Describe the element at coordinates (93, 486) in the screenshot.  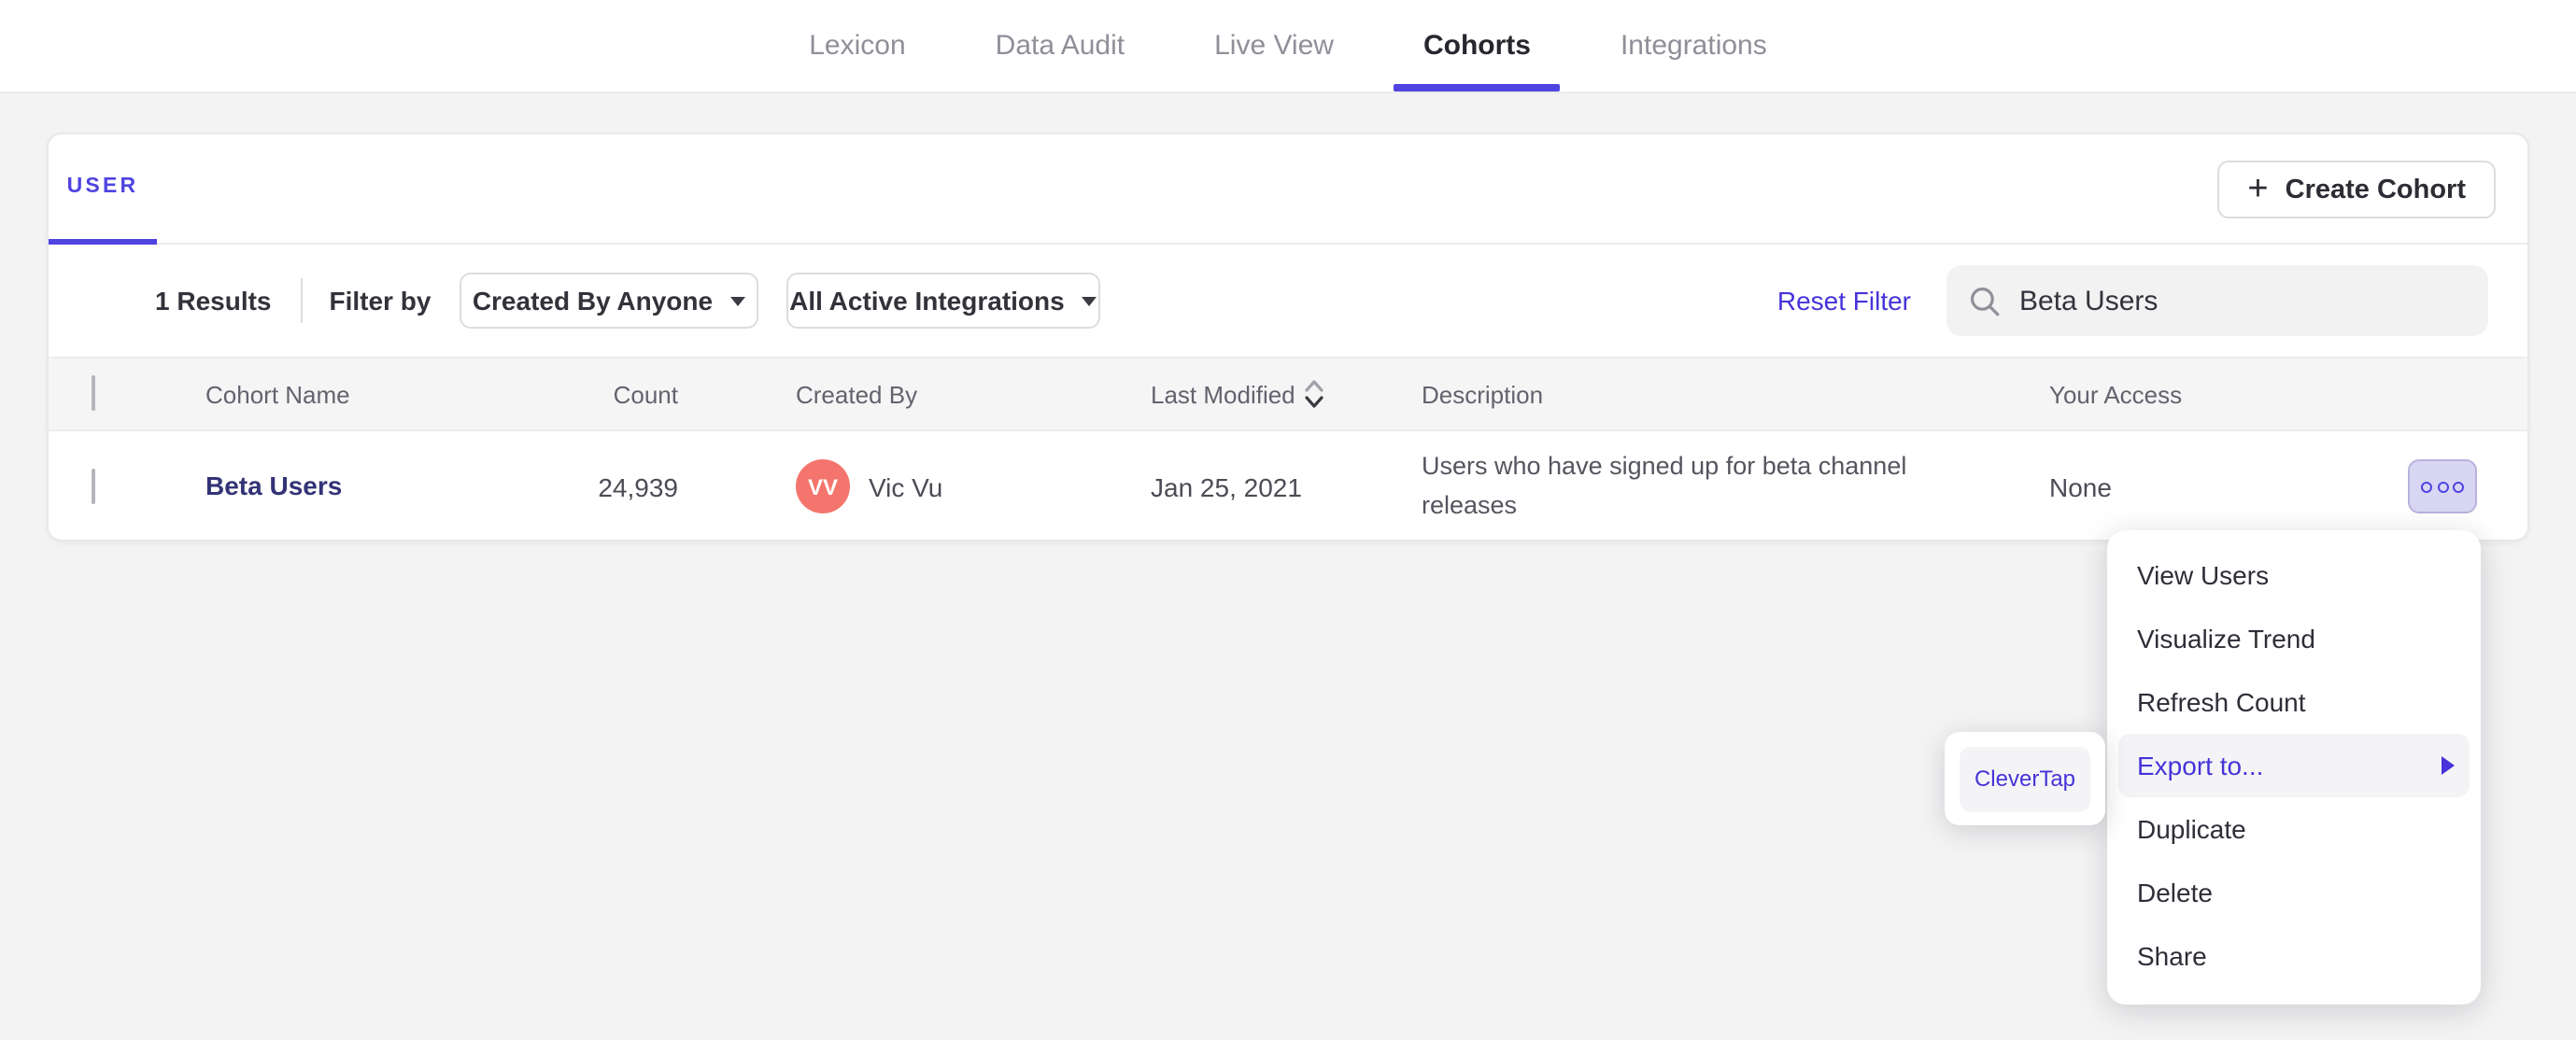
I see `row-checkbox` at that location.